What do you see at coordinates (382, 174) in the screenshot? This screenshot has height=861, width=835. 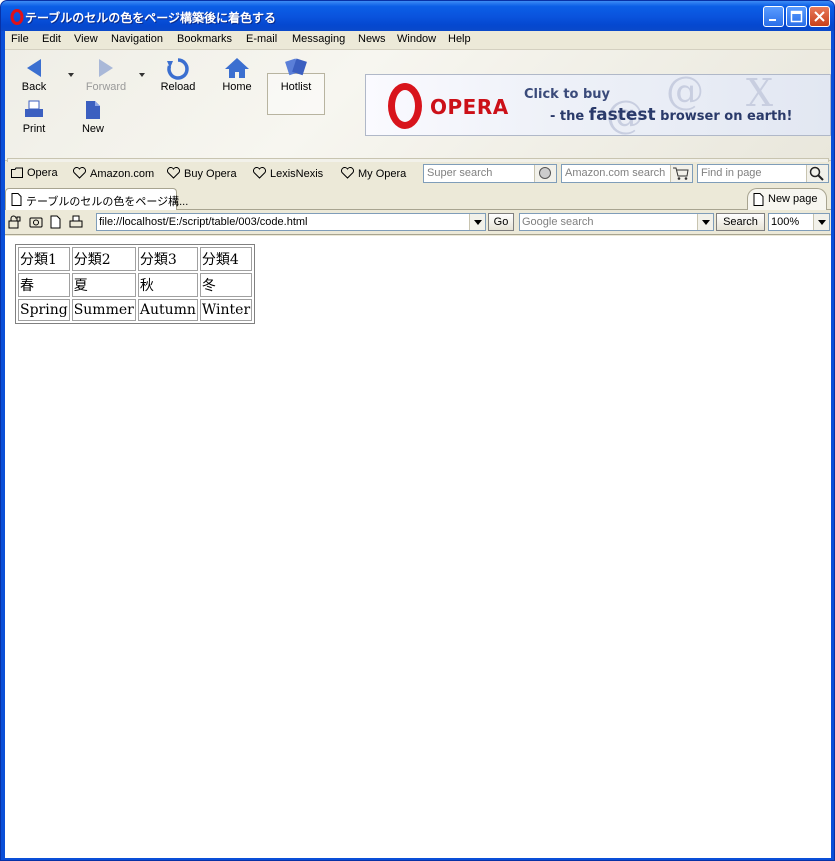 I see `bookmark-my-opera-label: My Opera` at bounding box center [382, 174].